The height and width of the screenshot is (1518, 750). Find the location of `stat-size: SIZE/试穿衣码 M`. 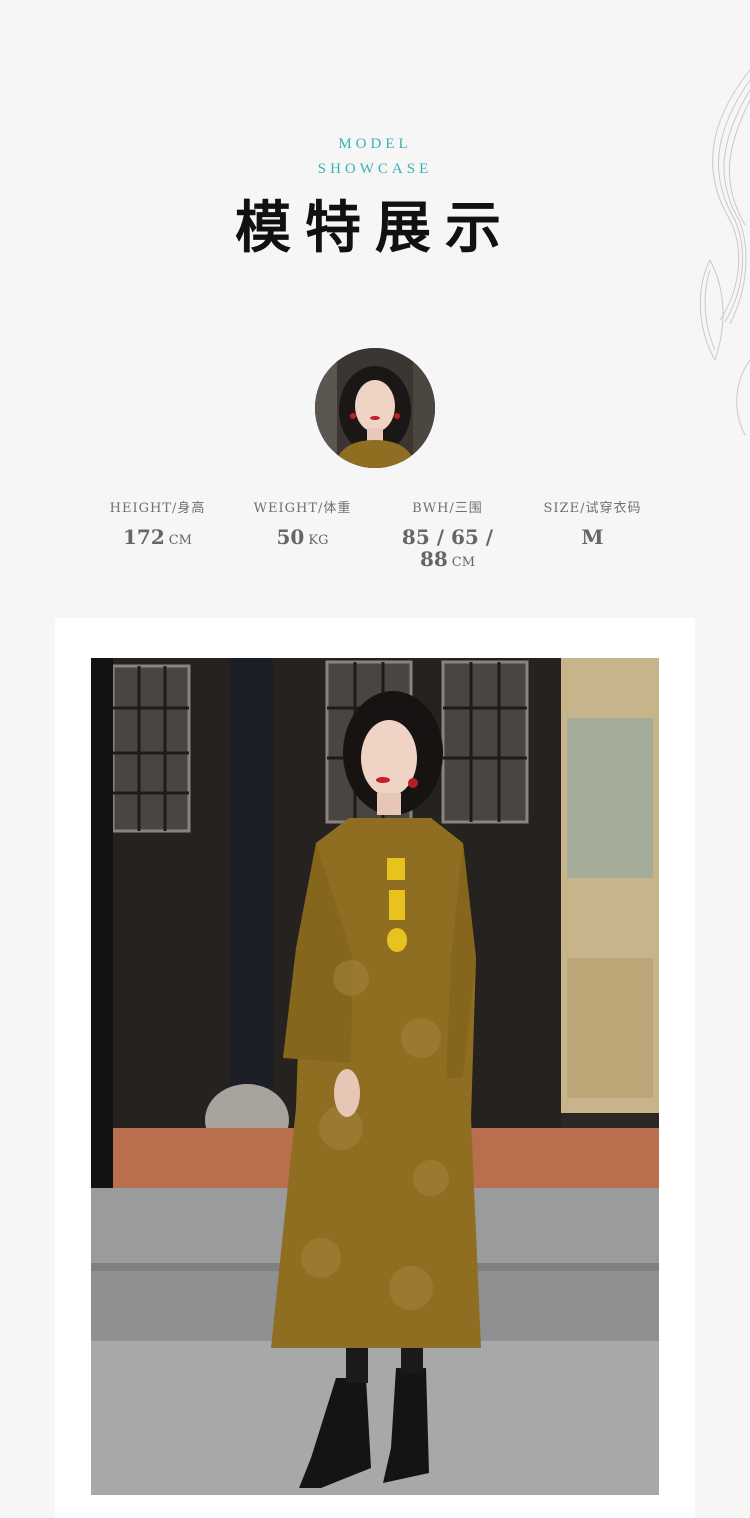

stat-size: SIZE/试穿衣码 M is located at coordinates (592, 537).